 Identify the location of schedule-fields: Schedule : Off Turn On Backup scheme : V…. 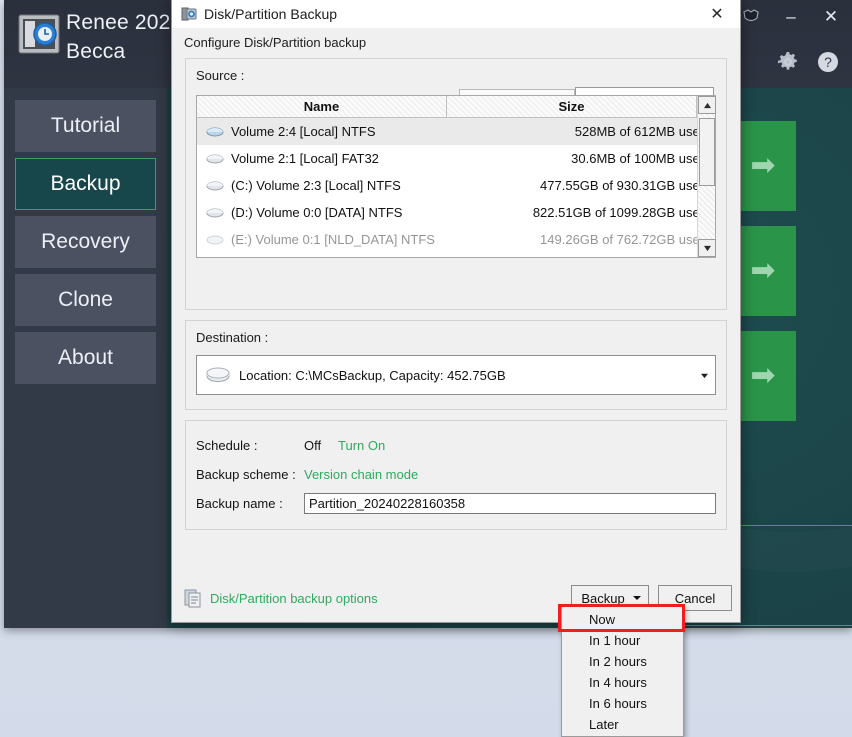
(456, 475).